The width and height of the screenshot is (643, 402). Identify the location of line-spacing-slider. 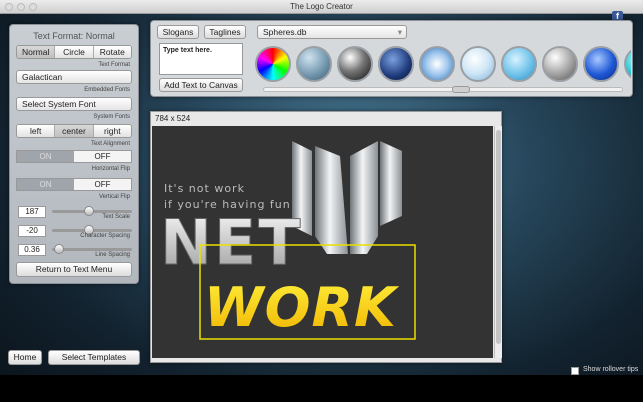
(92, 249).